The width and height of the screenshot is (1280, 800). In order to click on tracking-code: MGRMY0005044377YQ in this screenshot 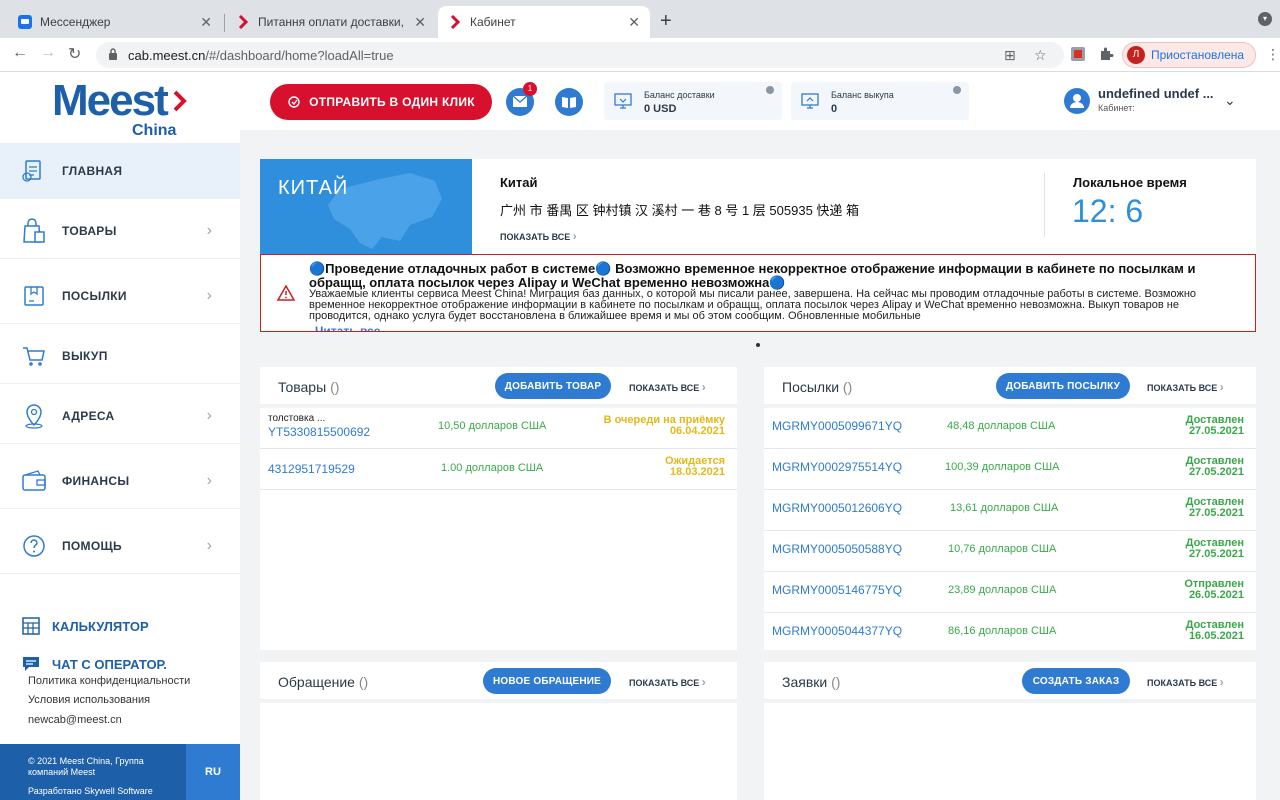, I will do `click(837, 631)`.